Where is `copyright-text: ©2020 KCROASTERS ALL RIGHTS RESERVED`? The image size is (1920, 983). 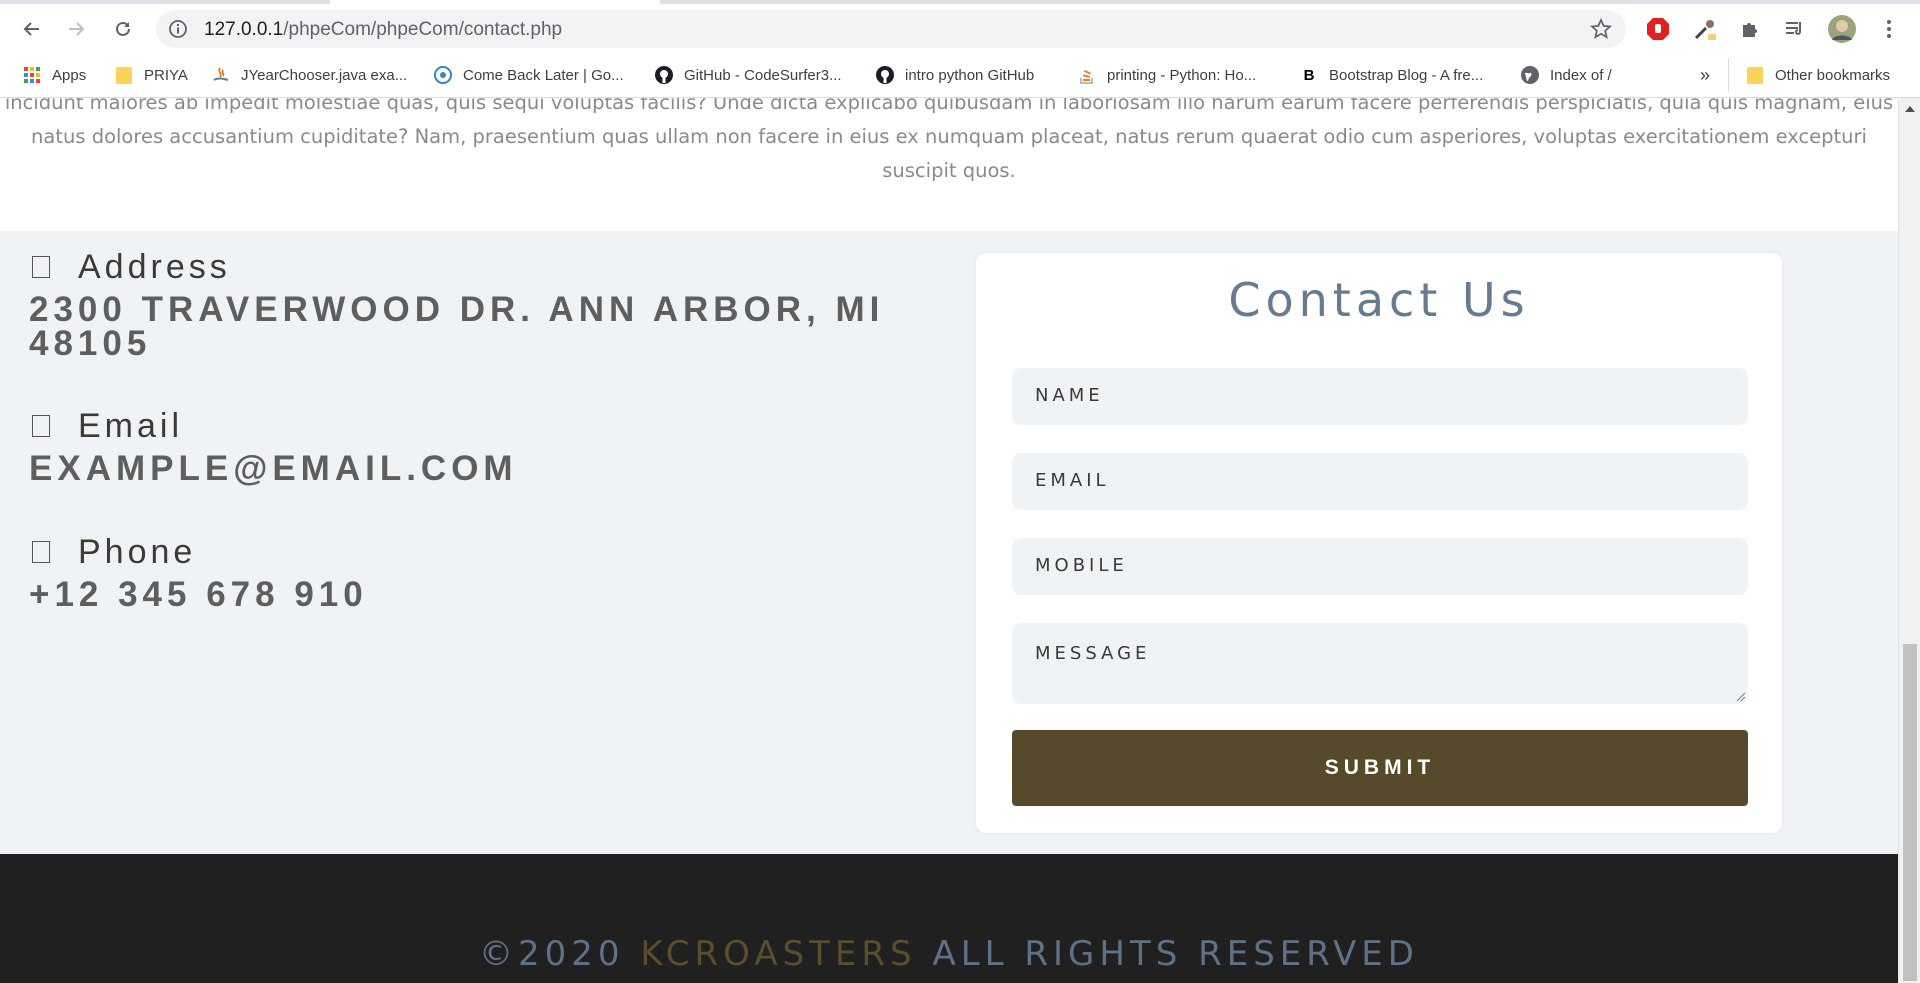
copyright-text: ©2020 KCROASTERS ALL RIGHTS RESERVED is located at coordinates (949, 954).